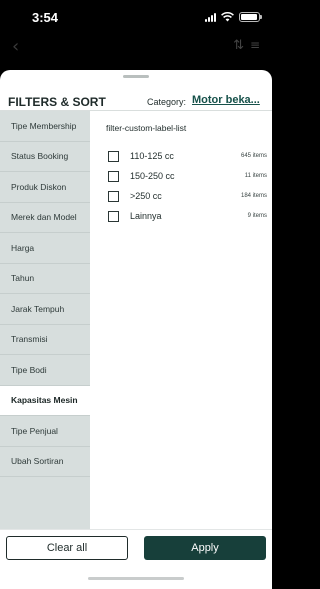 The height and width of the screenshot is (589, 320). What do you see at coordinates (253, 196) in the screenshot?
I see `option-count: 184 items` at bounding box center [253, 196].